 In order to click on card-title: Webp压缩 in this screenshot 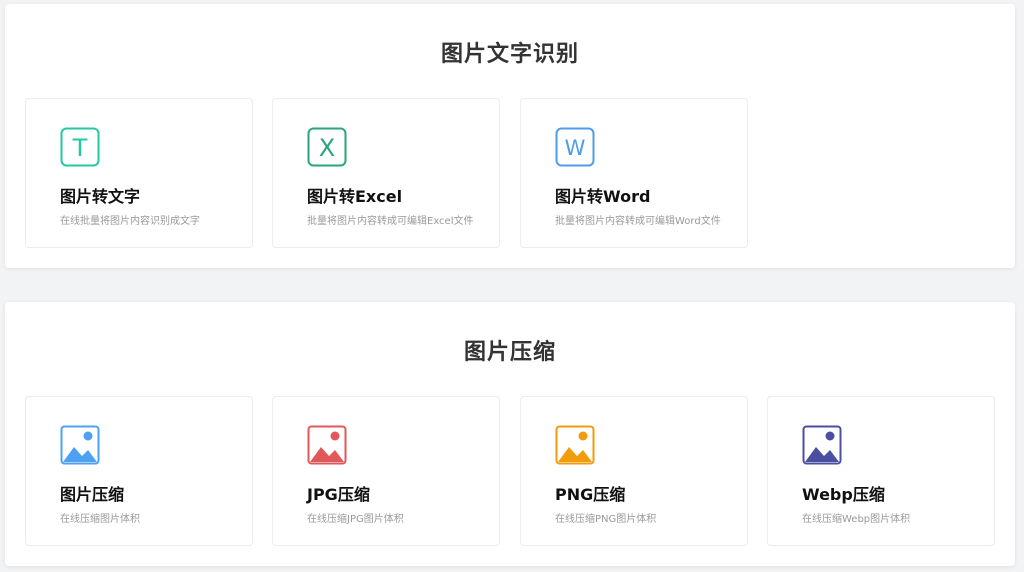, I will do `click(843, 494)`.